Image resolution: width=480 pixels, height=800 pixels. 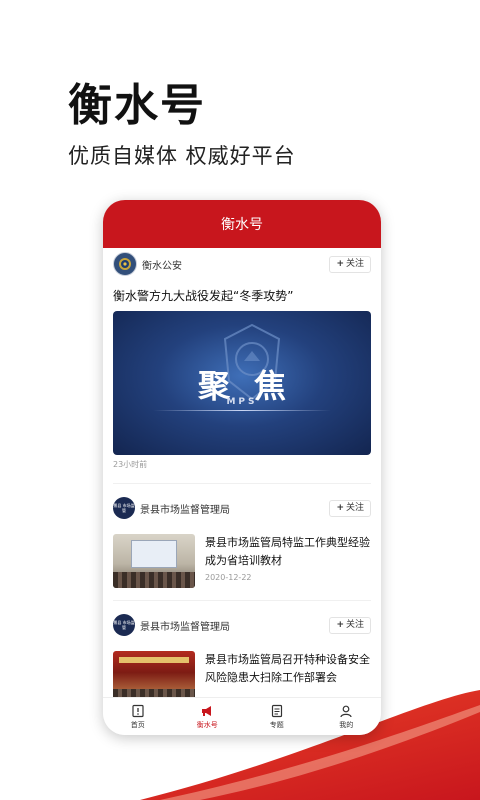 What do you see at coordinates (235, 264) in the screenshot?
I see `source-name: 衡水公安` at bounding box center [235, 264].